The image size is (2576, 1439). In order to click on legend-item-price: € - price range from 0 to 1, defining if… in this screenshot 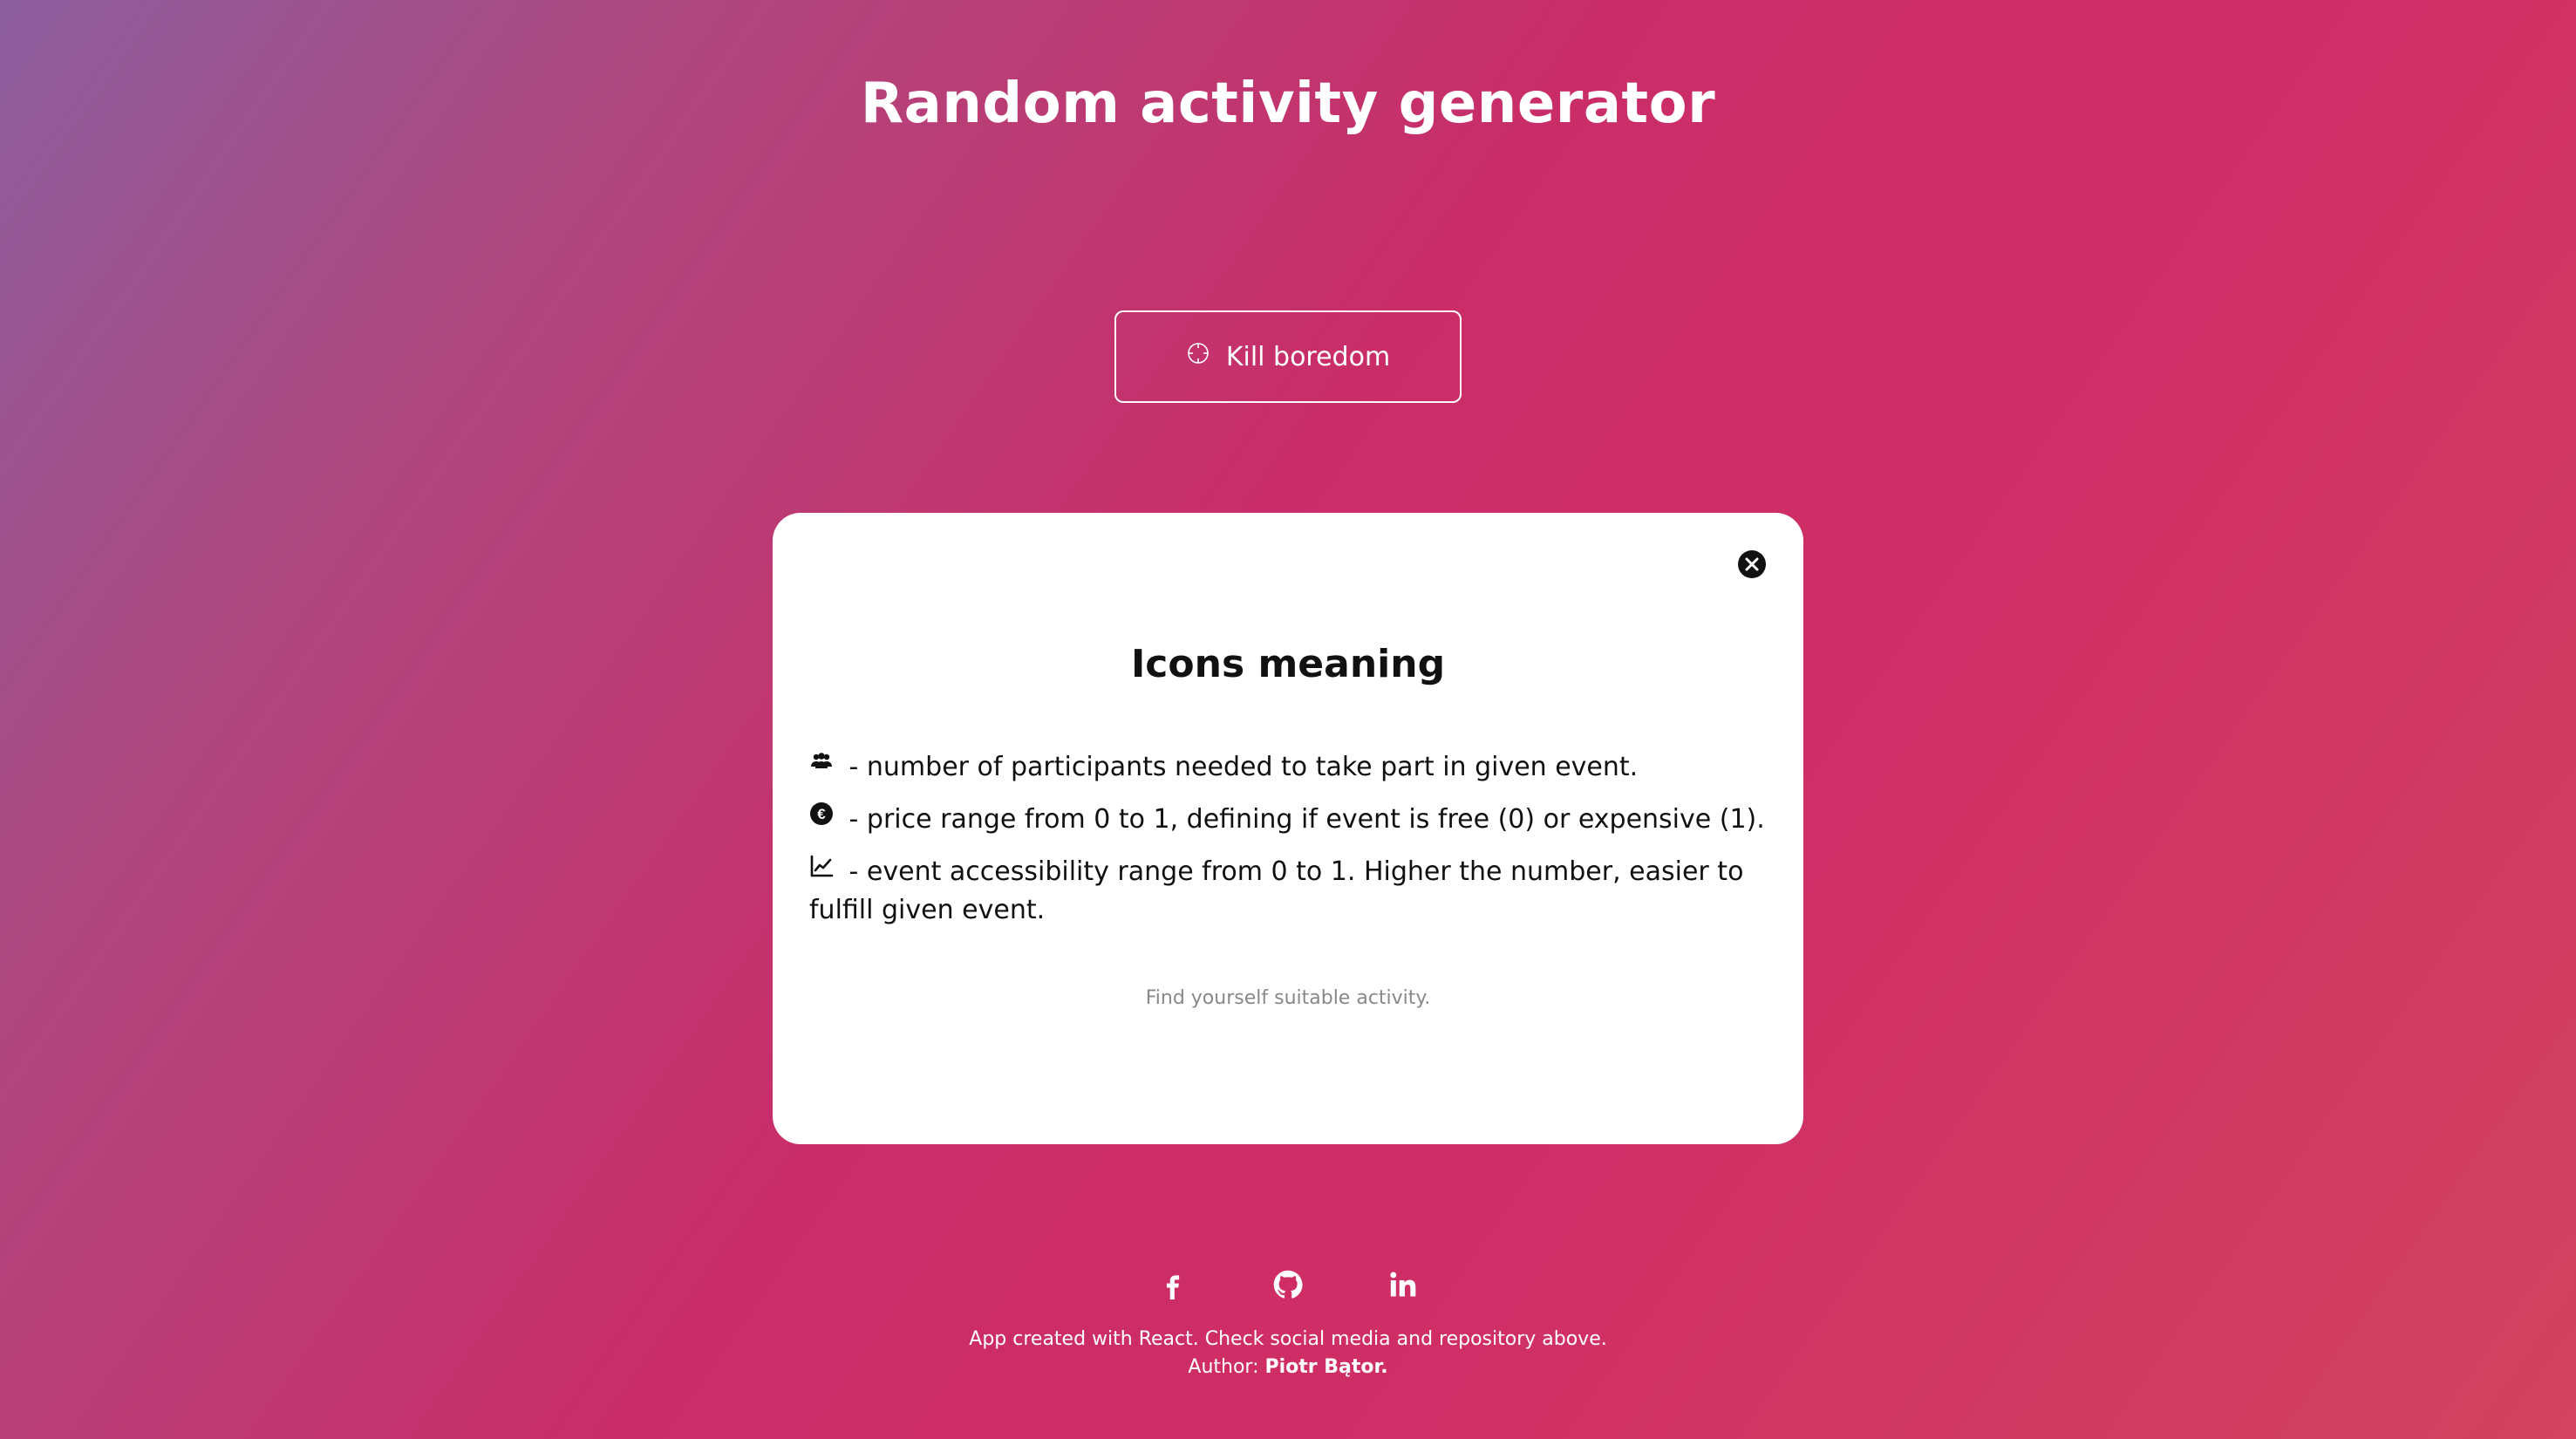, I will do `click(1288, 820)`.